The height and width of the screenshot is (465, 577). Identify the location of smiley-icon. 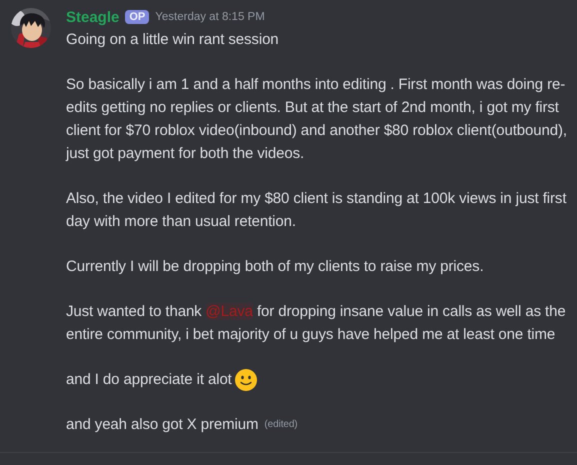
(245, 379).